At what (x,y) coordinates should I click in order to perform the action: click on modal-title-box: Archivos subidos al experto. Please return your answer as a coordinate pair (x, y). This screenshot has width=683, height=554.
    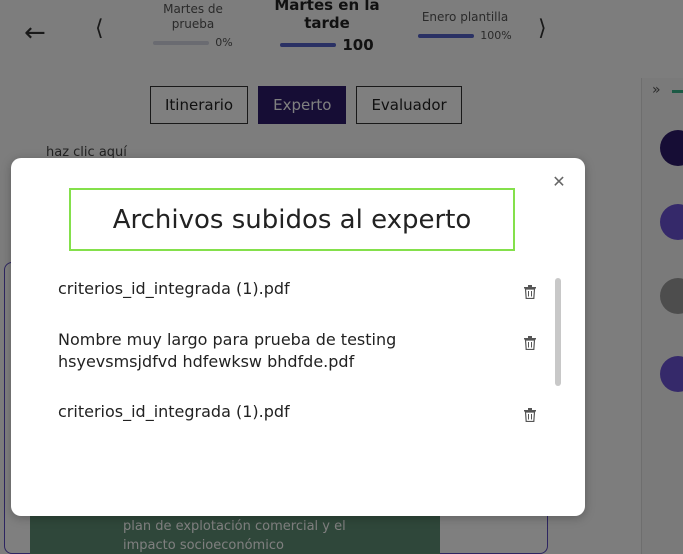
    Looking at the image, I should click on (292, 219).